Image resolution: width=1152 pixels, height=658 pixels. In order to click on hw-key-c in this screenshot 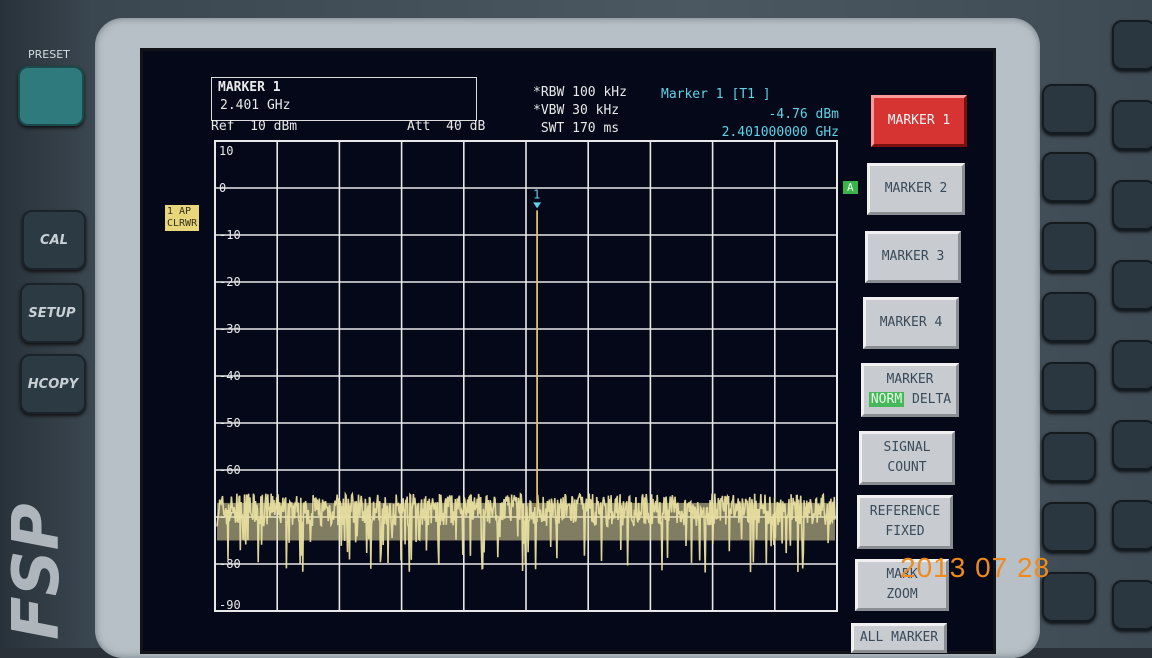, I will do `click(1132, 205)`.